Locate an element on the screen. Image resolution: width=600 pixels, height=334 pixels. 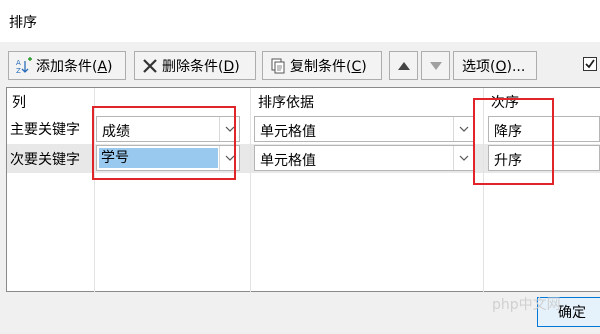
triangle-up-icon is located at coordinates (403, 66).